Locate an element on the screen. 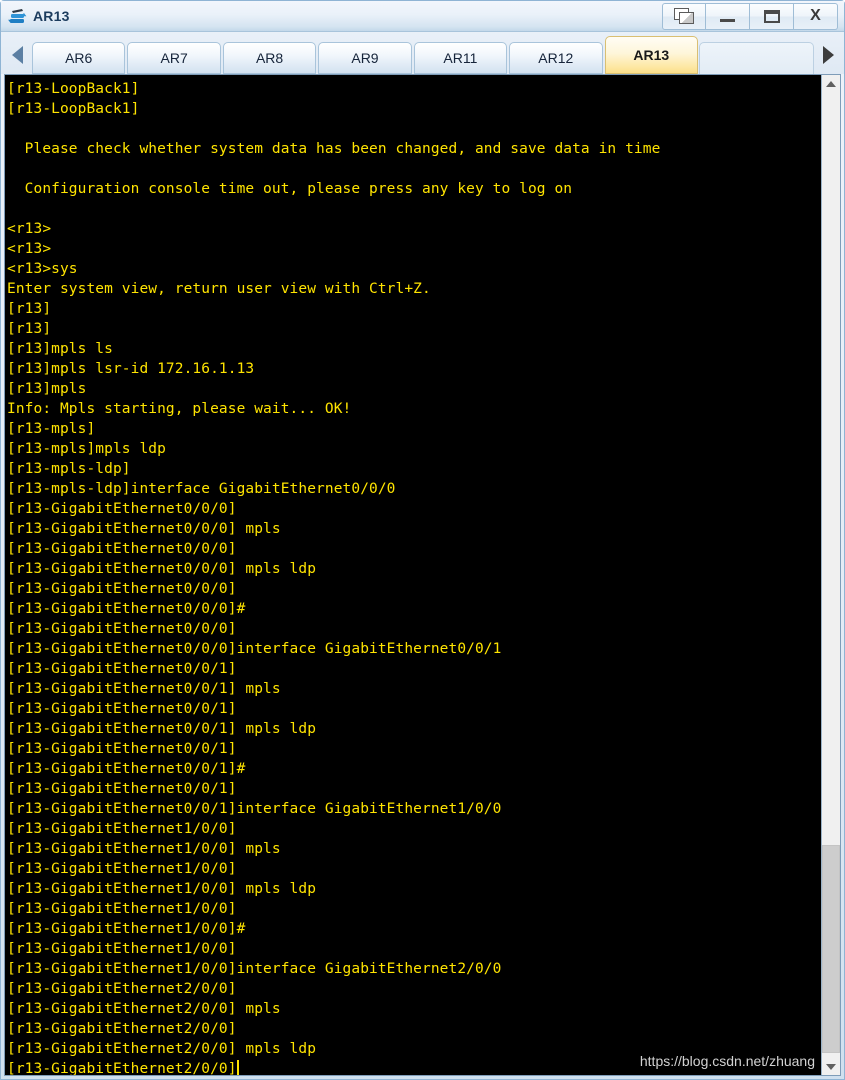  caret-up-icon is located at coordinates (831, 83).